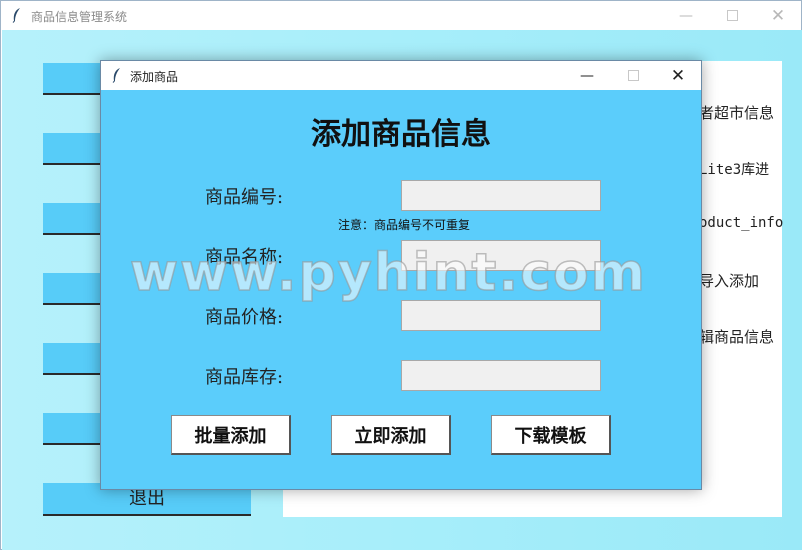 The height and width of the screenshot is (550, 802). What do you see at coordinates (404, 225) in the screenshot?
I see `code-unique-note: 注意：商品编号不可重复` at bounding box center [404, 225].